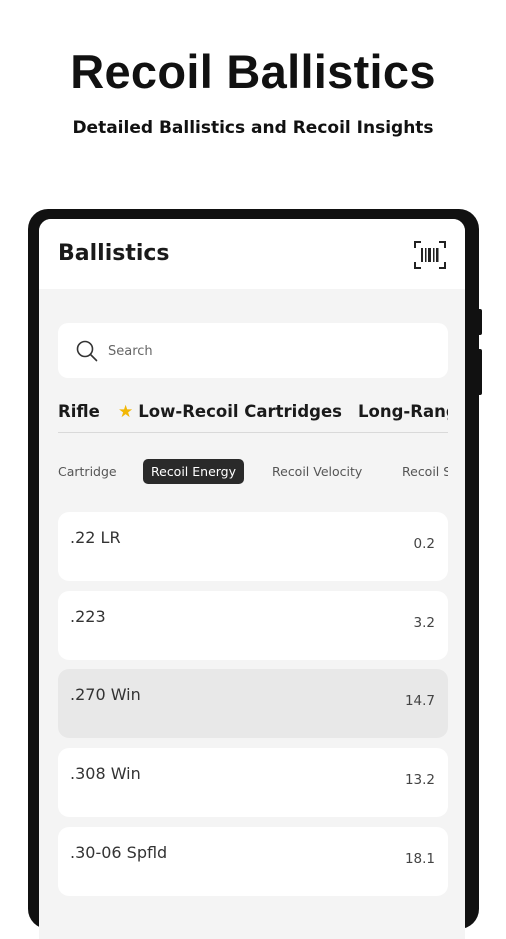 Image resolution: width=506 pixels, height=939 pixels. What do you see at coordinates (253, 546) in the screenshot?
I see `list-item: .22 LR 0.2` at bounding box center [253, 546].